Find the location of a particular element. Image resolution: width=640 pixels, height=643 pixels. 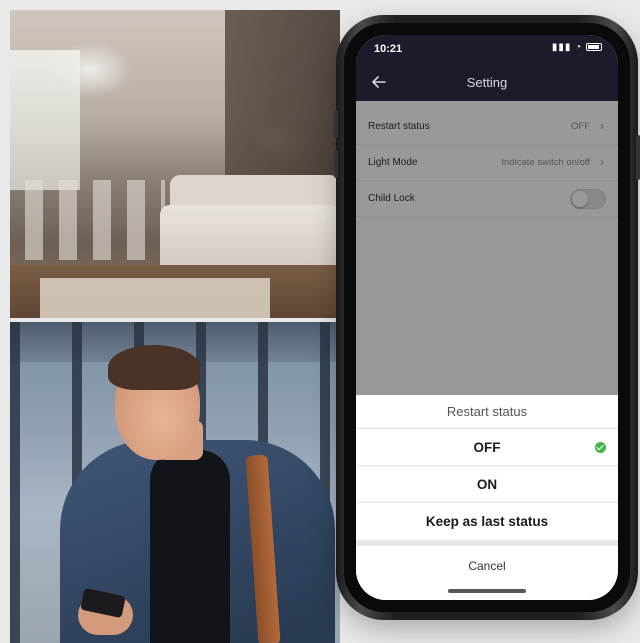

volume-up-button is located at coordinates (336, 124).